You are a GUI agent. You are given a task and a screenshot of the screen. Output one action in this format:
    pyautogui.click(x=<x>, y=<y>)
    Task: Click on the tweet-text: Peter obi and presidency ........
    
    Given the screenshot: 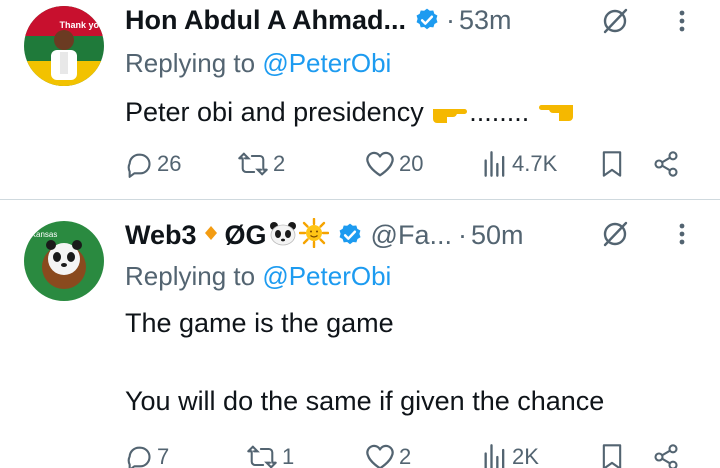 What is the action you would take?
    pyautogui.click(x=412, y=115)
    